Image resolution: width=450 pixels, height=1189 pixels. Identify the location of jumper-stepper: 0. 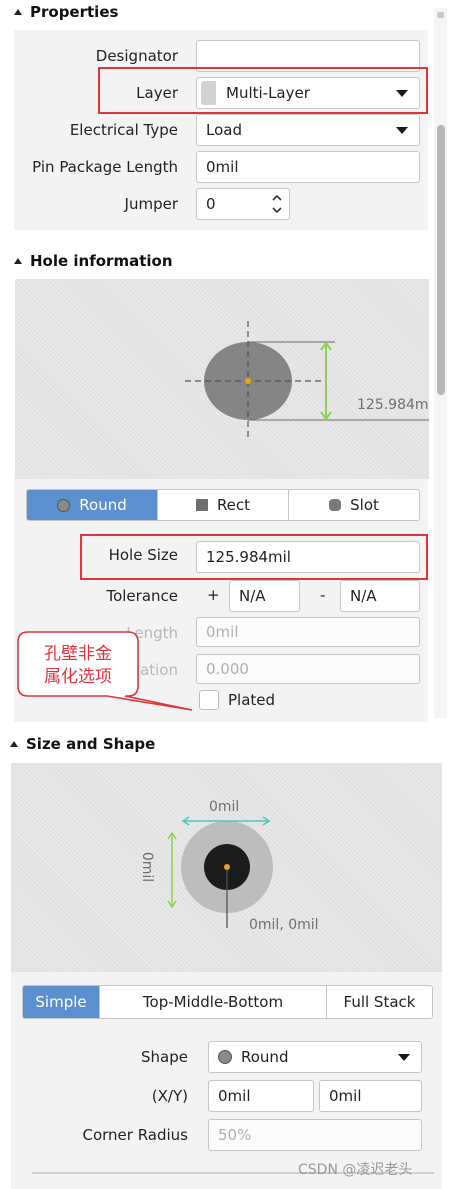
(243, 204).